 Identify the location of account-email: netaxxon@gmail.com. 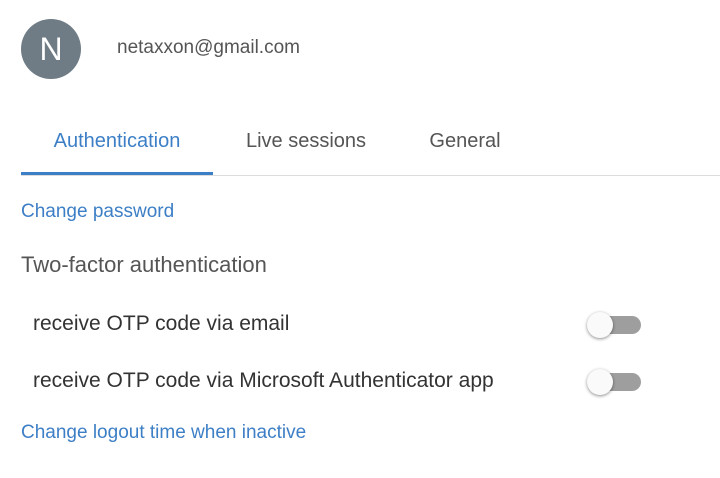
(208, 47).